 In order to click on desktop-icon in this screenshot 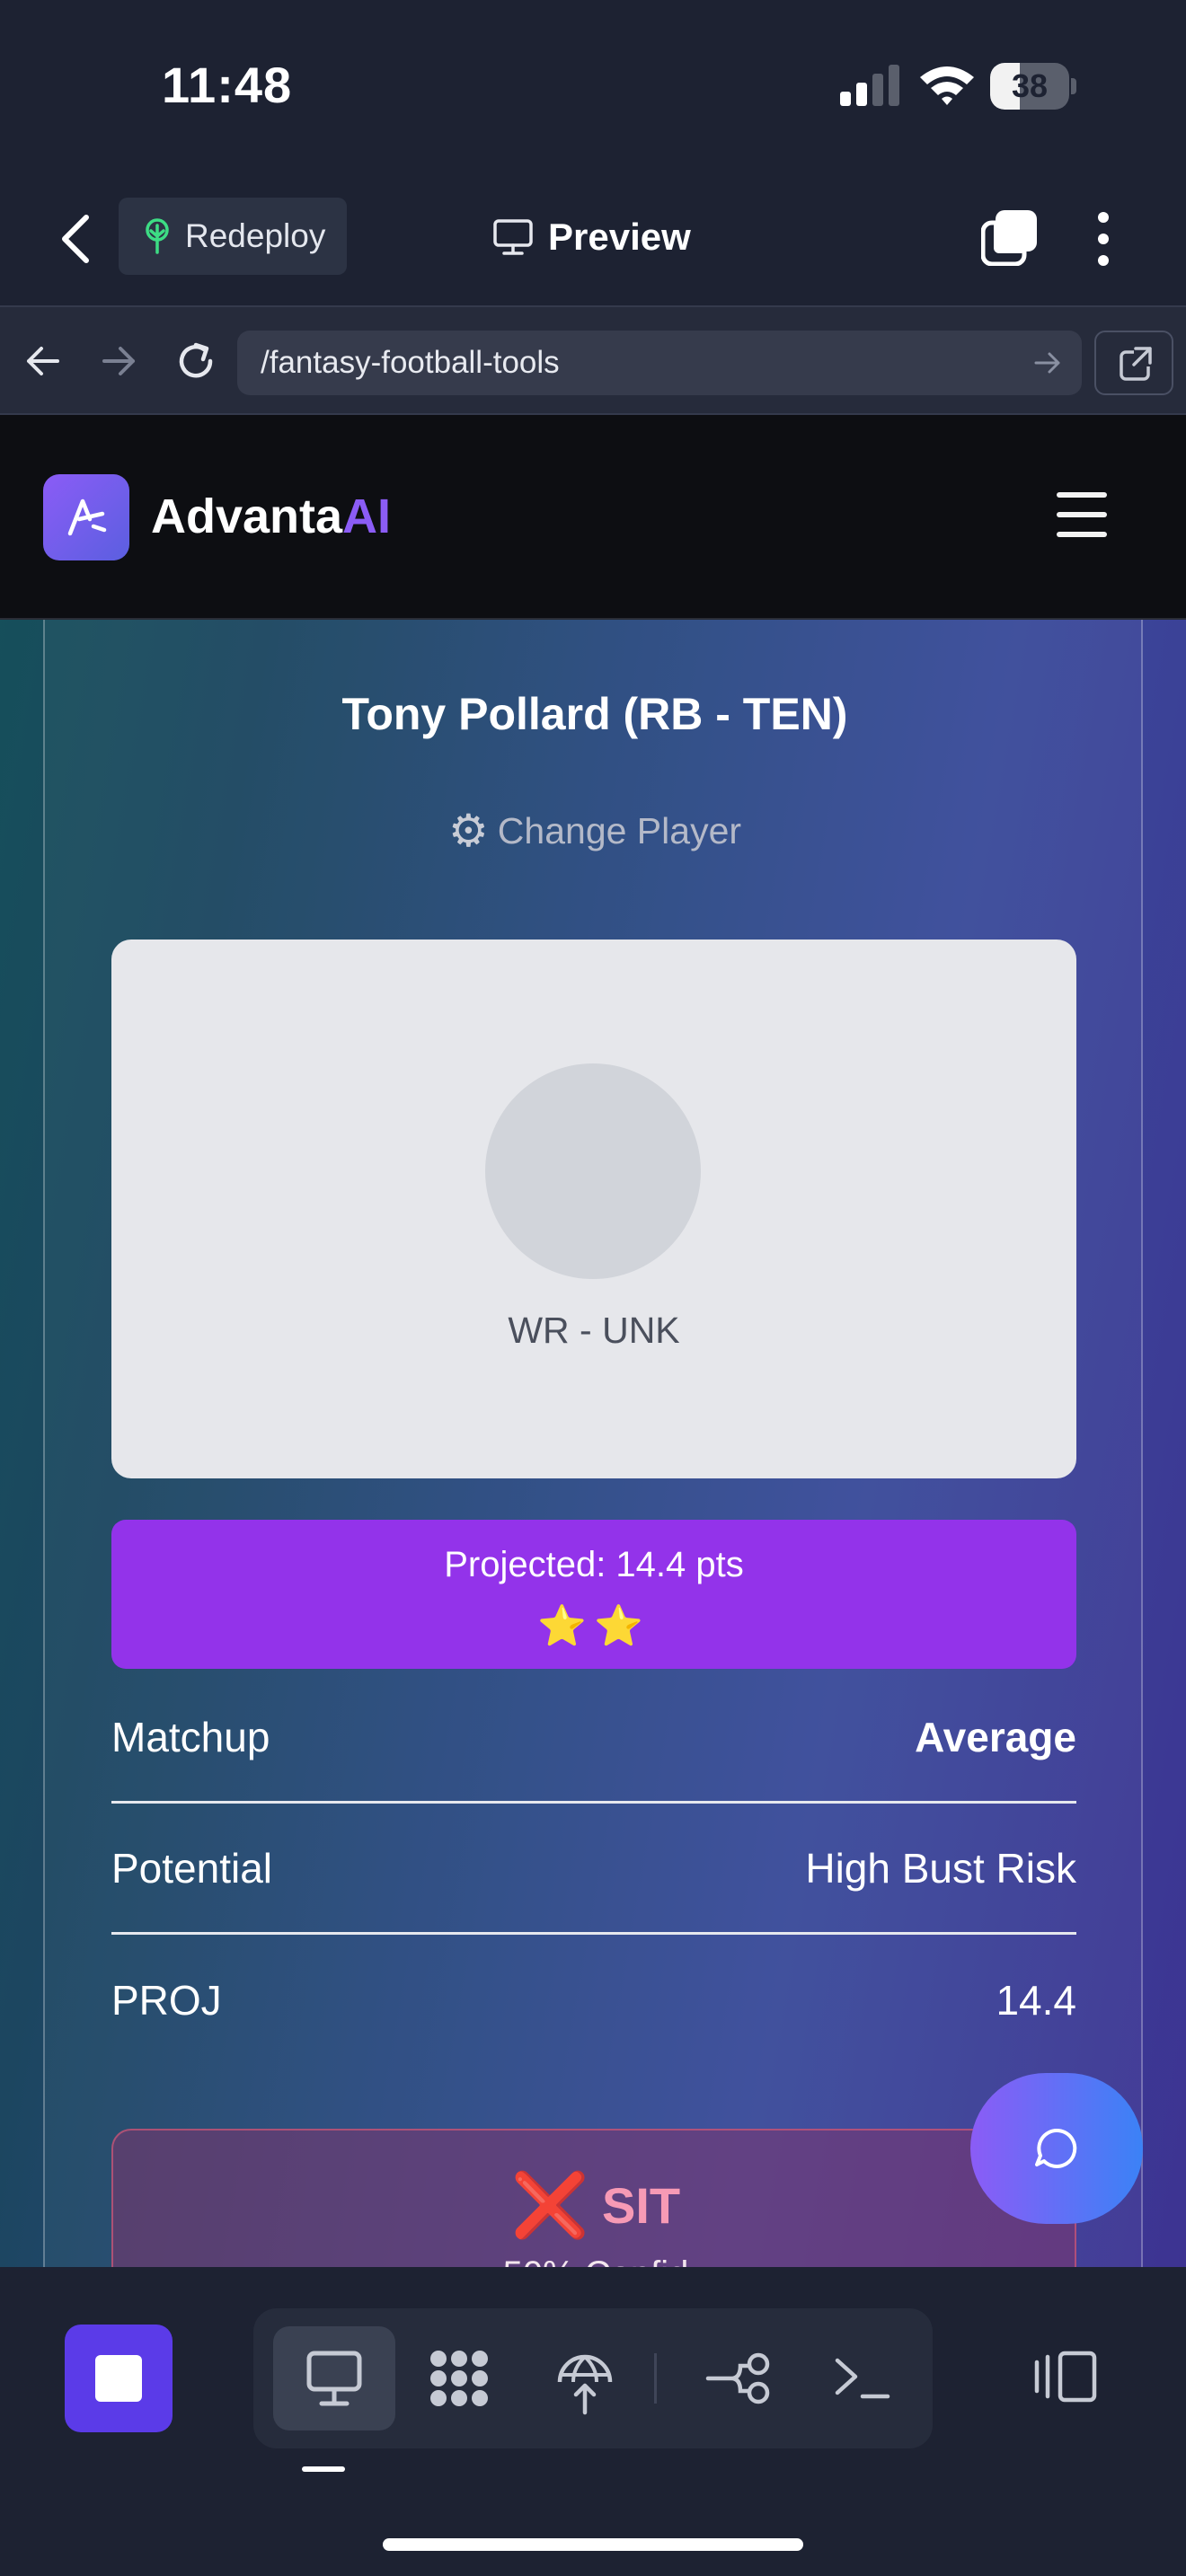, I will do `click(334, 2378)`.